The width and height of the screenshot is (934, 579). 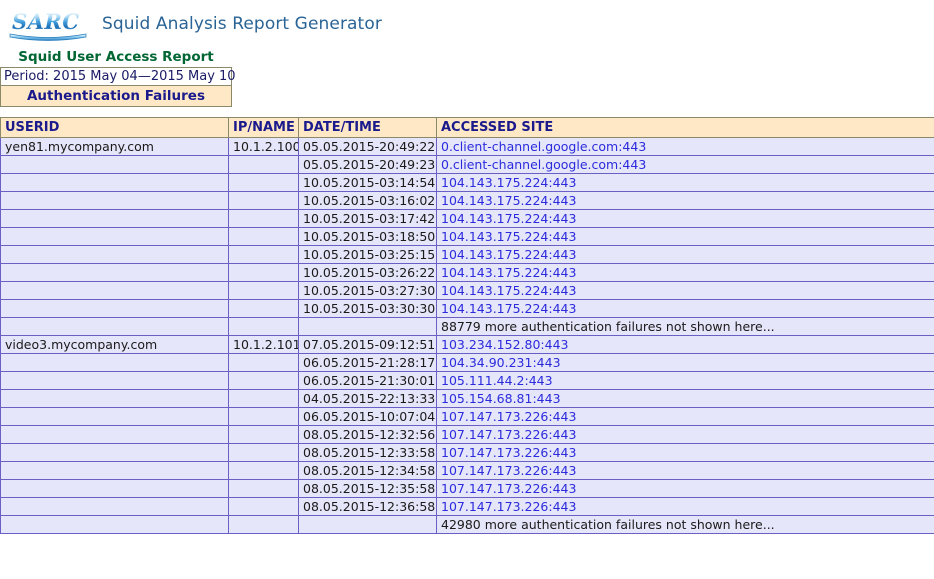 I want to click on accessed-site-link: 105.111.44.2:443, so click(x=497, y=380).